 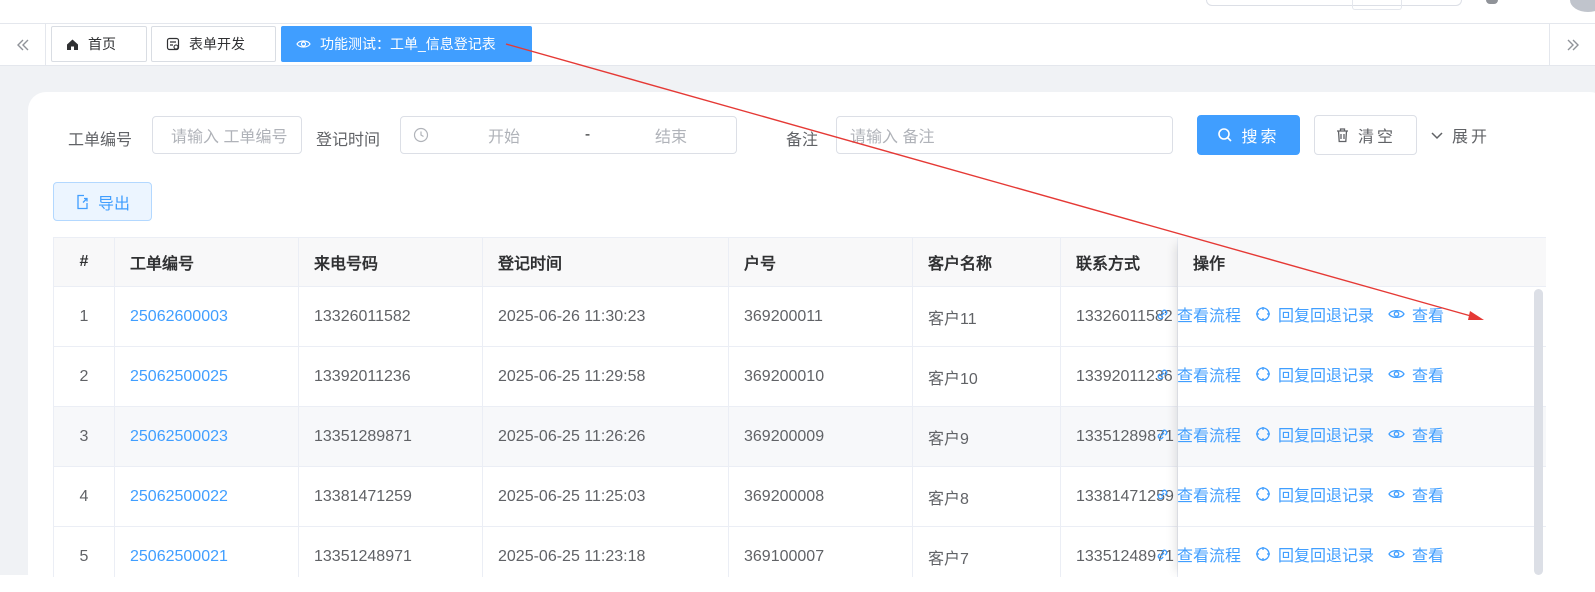 I want to click on tab-function-test: 功能测试：工单_信息登记表, so click(x=406, y=44).